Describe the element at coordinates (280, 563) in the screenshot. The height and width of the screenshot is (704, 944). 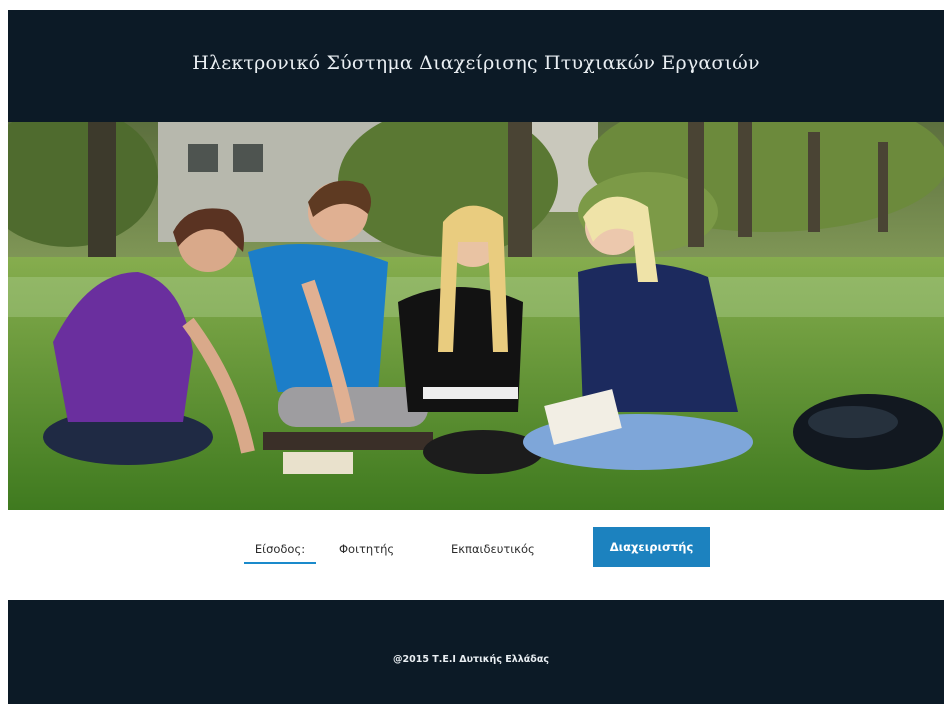
I see `active-tab-underline` at that location.